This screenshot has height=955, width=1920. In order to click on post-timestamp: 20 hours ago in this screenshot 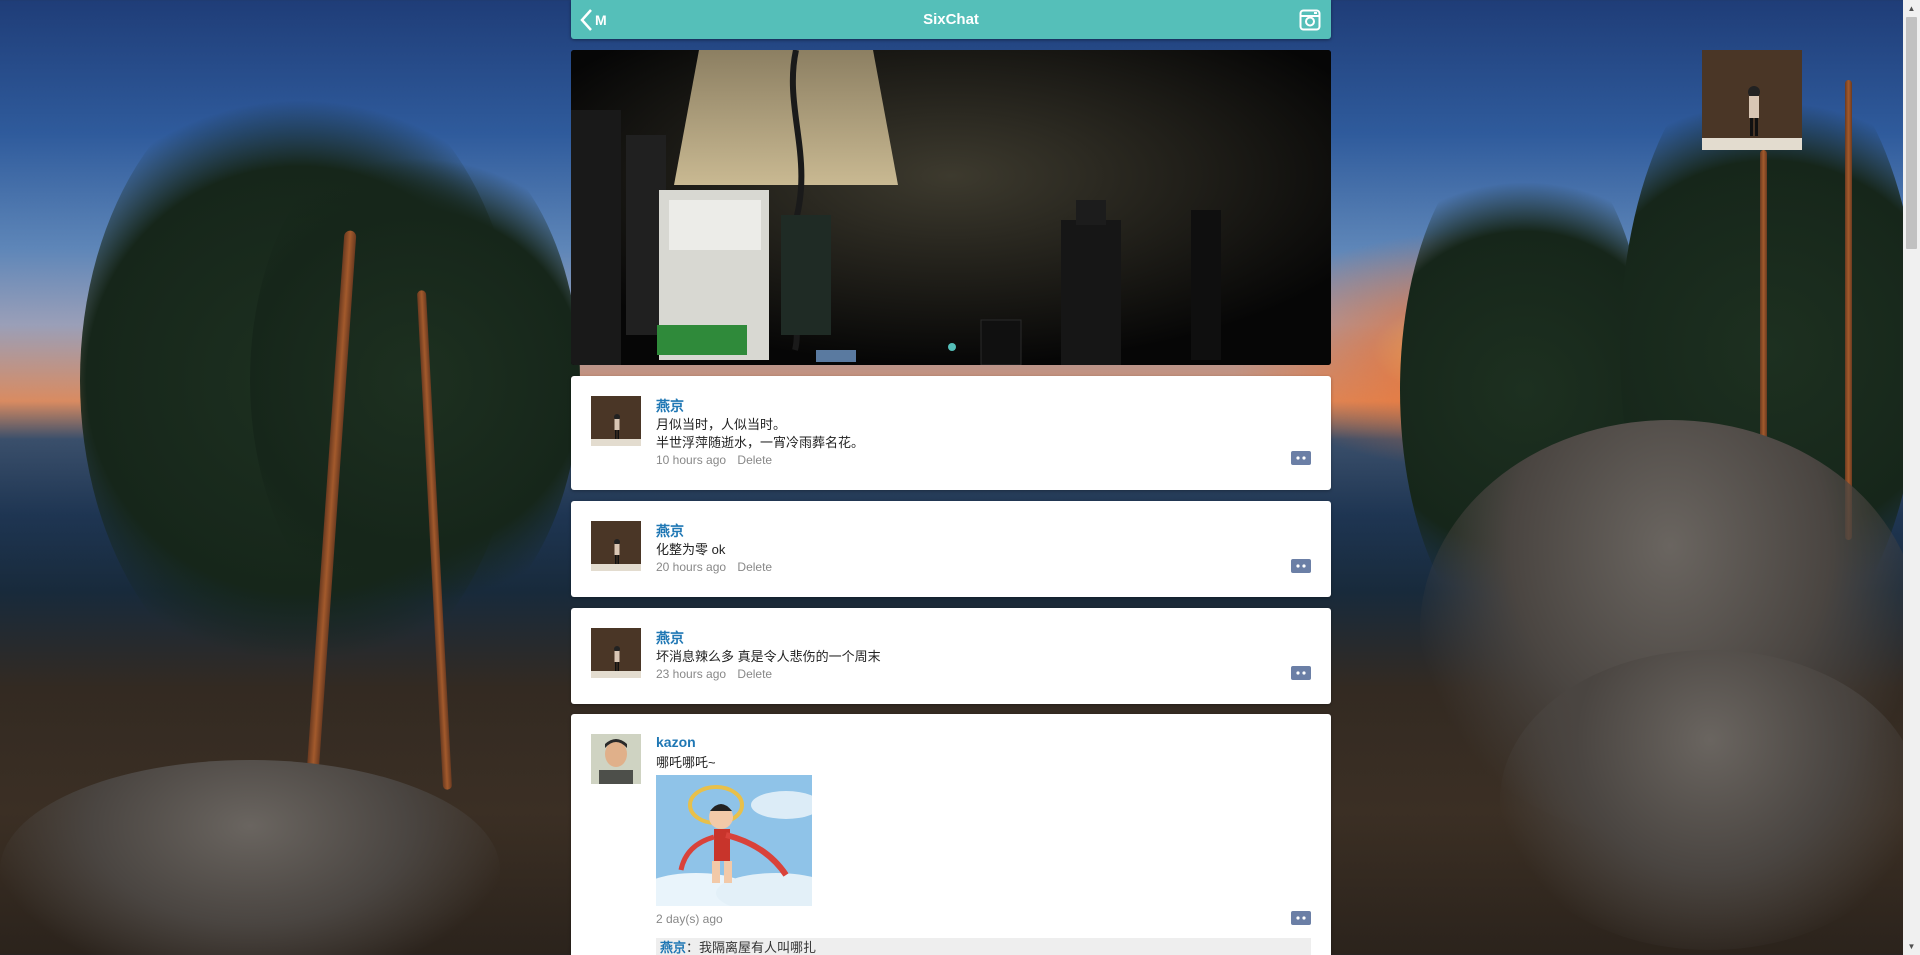, I will do `click(691, 567)`.